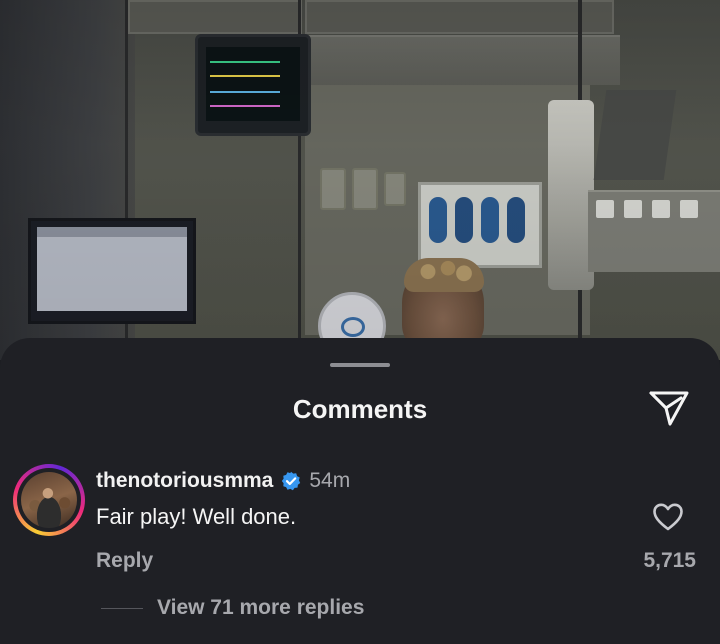 The image size is (720, 644). I want to click on like-button, so click(668, 517).